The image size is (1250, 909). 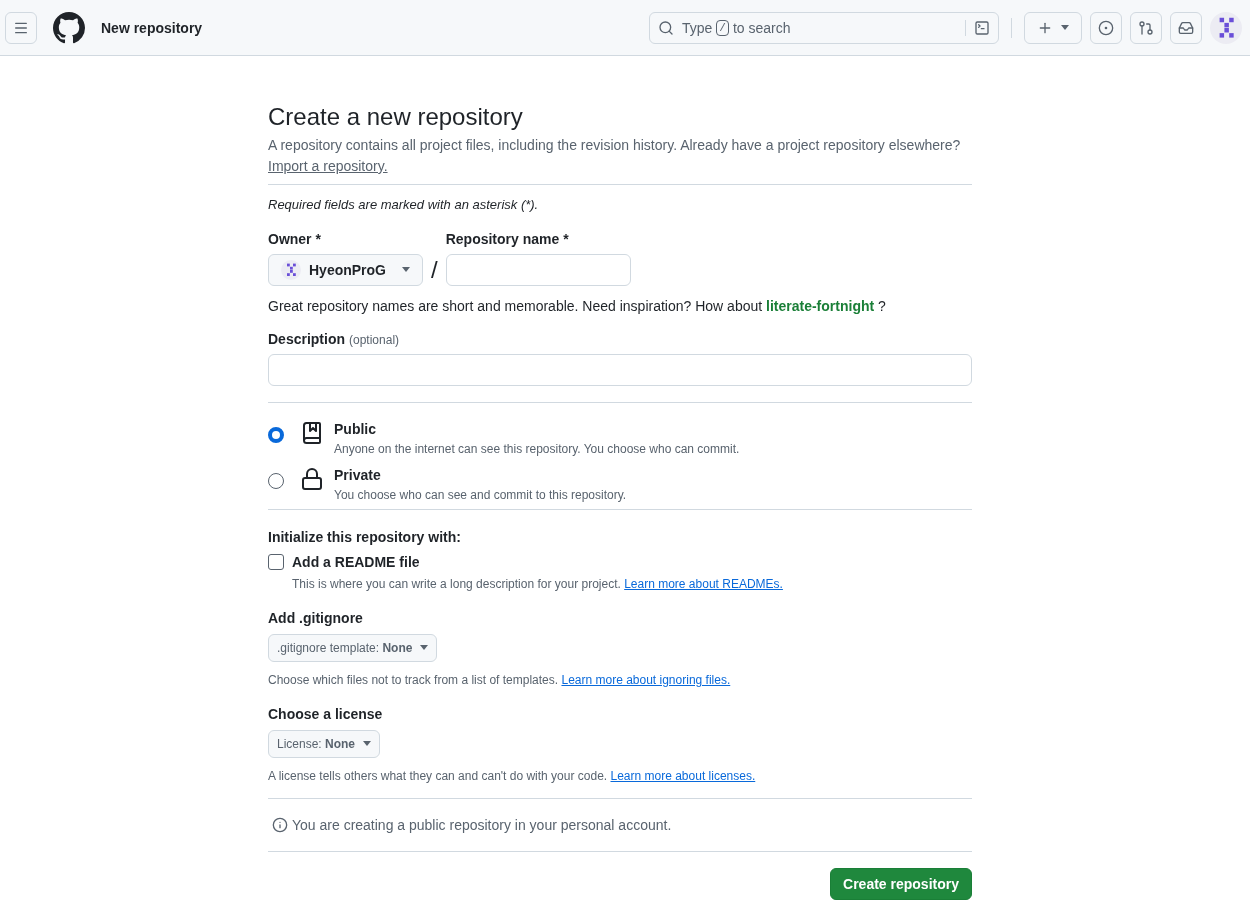 What do you see at coordinates (512, 775) in the screenshot?
I see `license-help-text: A license tells others what they can and can't do with your code. Learn more about licenses.` at bounding box center [512, 775].